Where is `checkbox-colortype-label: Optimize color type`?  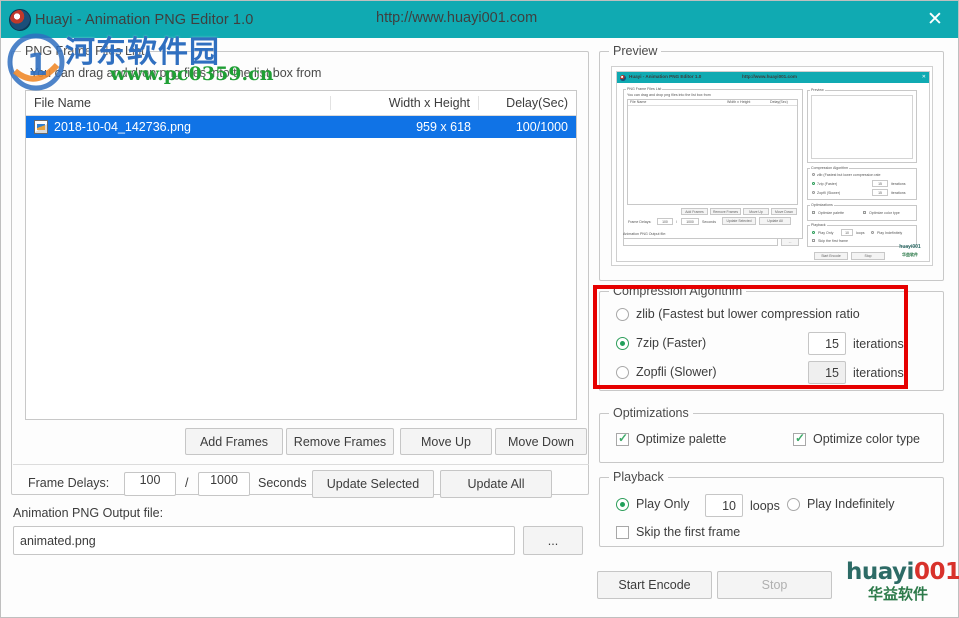 checkbox-colortype-label: Optimize color type is located at coordinates (866, 439).